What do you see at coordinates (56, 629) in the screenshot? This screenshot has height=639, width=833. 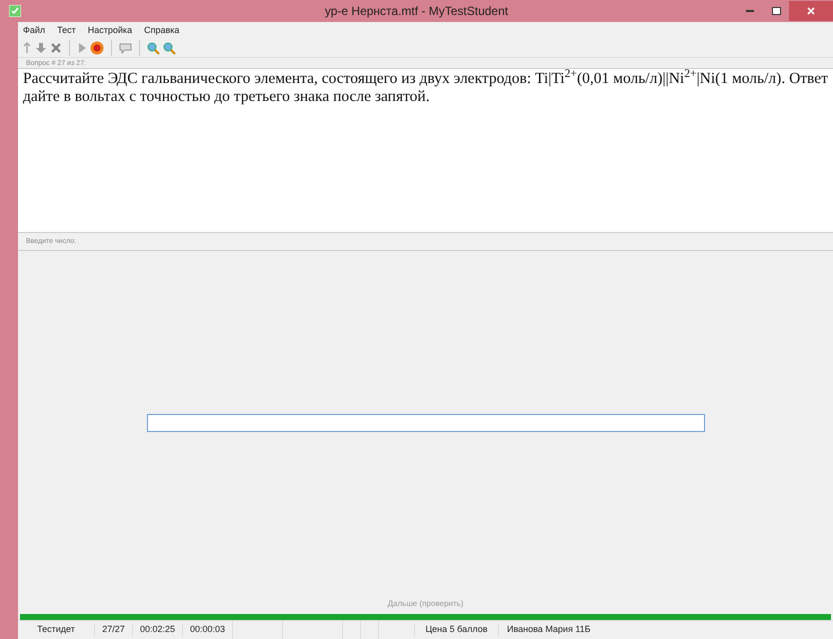 I see `status-text: Тестидет` at bounding box center [56, 629].